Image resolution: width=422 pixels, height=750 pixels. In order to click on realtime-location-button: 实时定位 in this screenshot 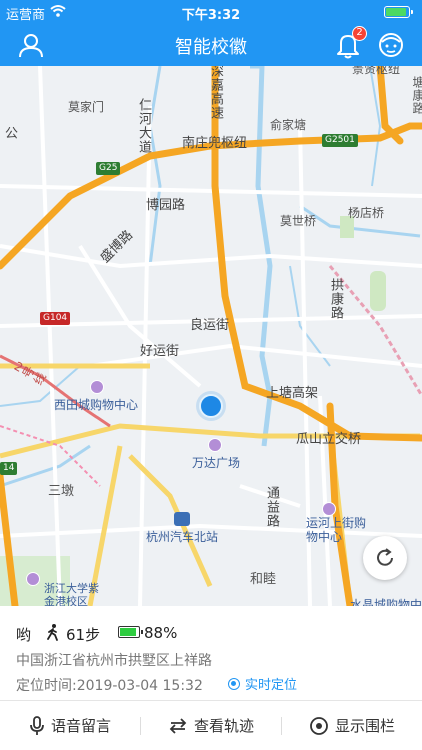, I will do `click(262, 683)`.